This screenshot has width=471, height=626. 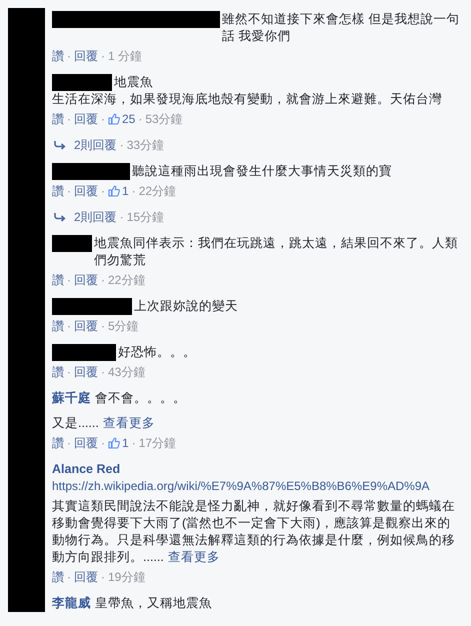 What do you see at coordinates (164, 119) in the screenshot?
I see `timestamp: 53分鐘` at bounding box center [164, 119].